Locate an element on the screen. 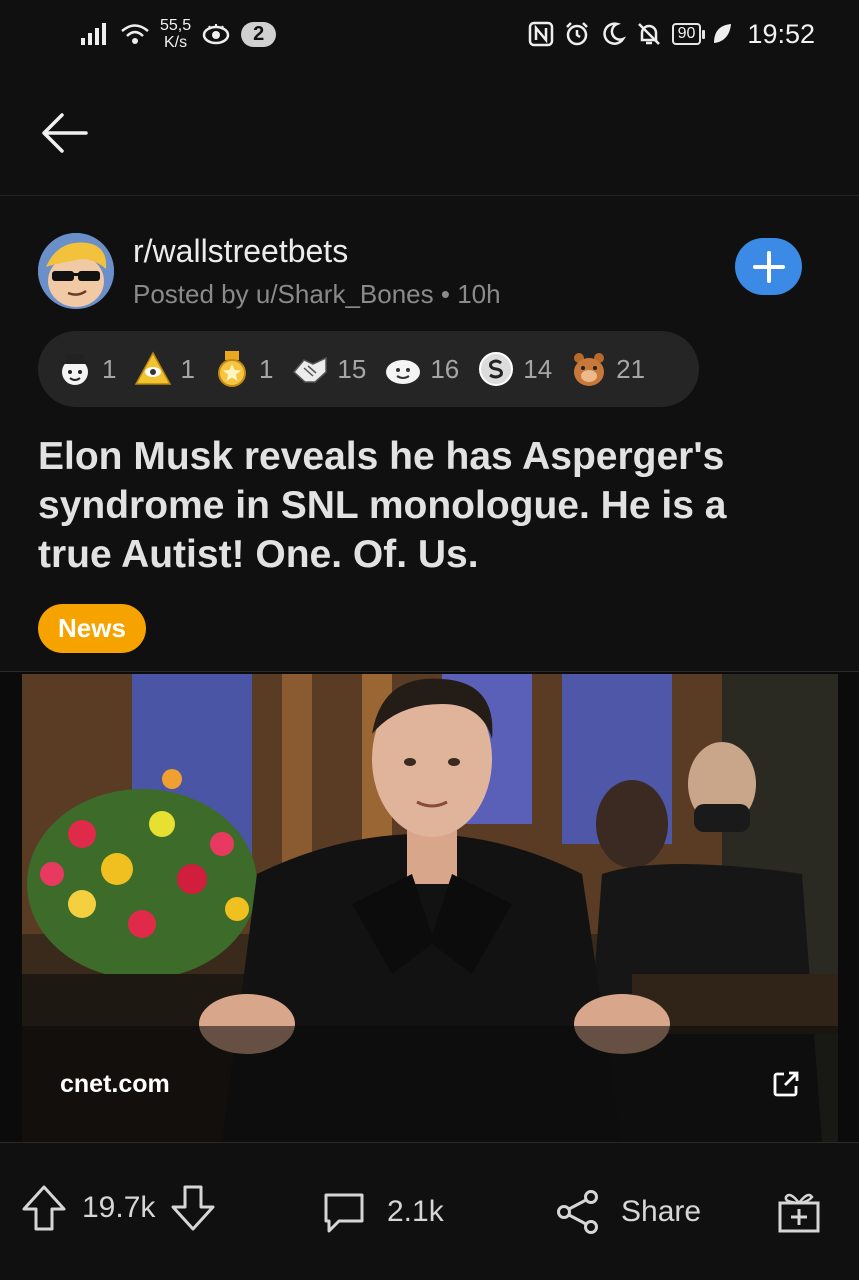 The height and width of the screenshot is (1280, 859). award-count: 16 is located at coordinates (445, 368).